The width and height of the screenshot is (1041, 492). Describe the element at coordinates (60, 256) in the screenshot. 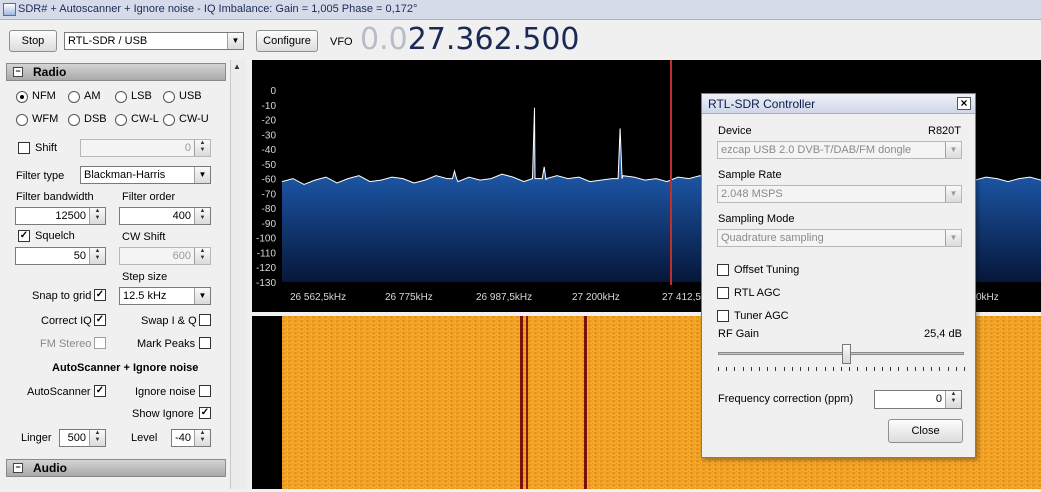

I see `squelch-stepper: 50 ▲ ▼` at that location.